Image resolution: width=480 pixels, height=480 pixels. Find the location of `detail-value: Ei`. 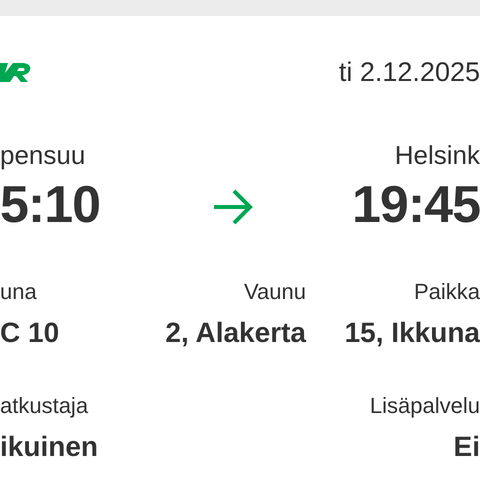

detail-value: Ei is located at coordinates (467, 447).